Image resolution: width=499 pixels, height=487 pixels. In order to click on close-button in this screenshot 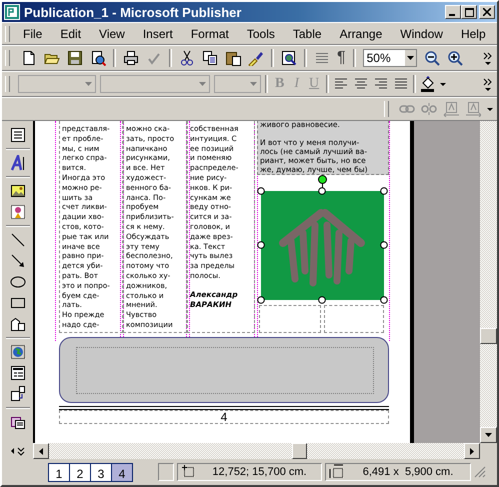, I will do `click(487, 12)`.